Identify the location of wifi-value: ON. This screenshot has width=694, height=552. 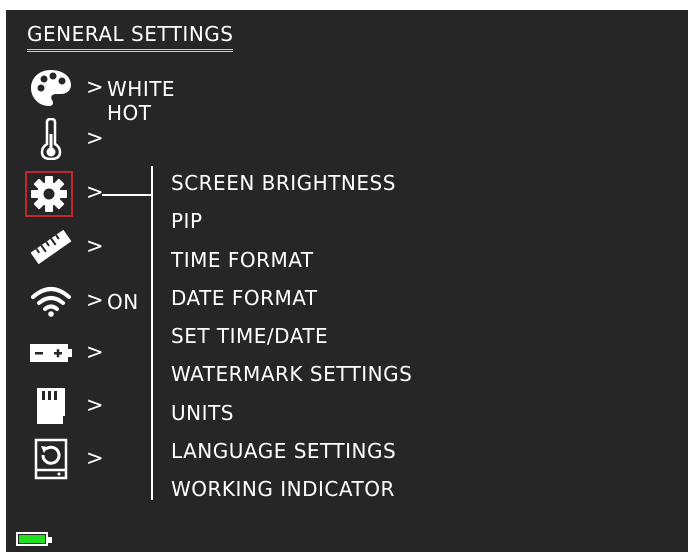
(123, 302).